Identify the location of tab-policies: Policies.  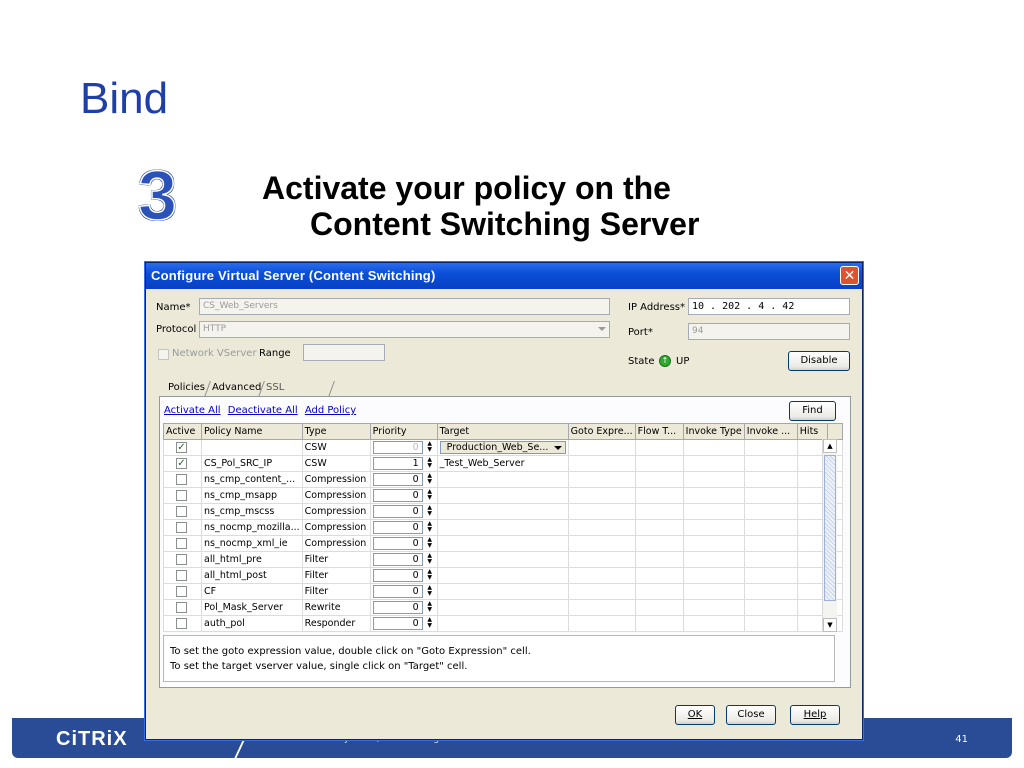
(186, 388).